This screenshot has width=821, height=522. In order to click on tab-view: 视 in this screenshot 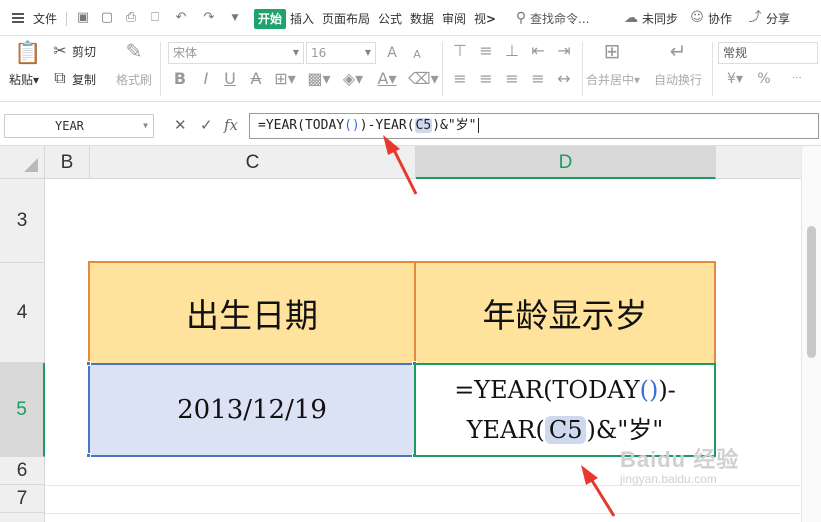, I will do `click(480, 19)`.